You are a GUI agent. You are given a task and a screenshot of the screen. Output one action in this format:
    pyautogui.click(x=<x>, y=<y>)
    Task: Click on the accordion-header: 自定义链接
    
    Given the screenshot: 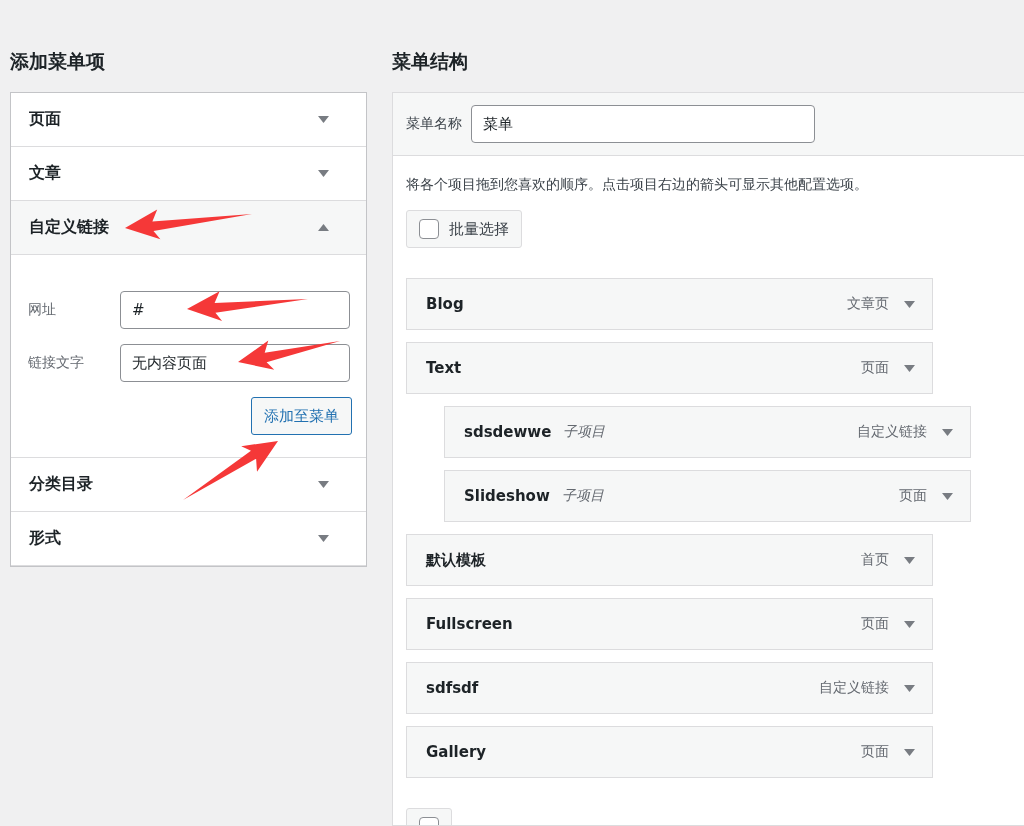 What is the action you would take?
    pyautogui.click(x=188, y=228)
    